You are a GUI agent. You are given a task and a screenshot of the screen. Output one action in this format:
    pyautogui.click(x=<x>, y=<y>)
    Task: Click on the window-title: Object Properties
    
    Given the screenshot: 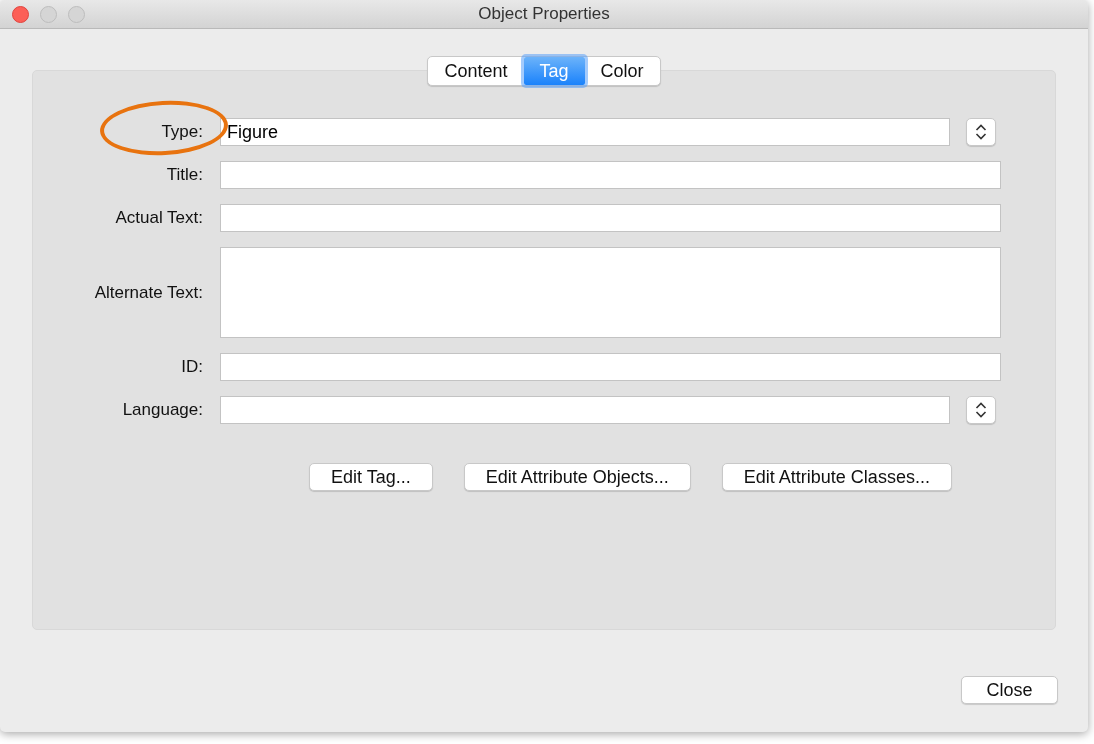 What is the action you would take?
    pyautogui.click(x=544, y=14)
    